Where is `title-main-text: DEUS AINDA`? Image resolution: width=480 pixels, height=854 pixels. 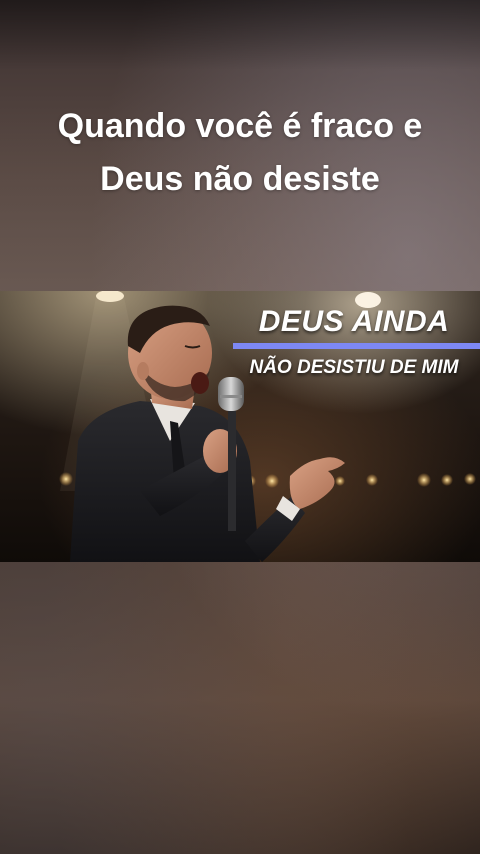
title-main-text: DEUS AINDA is located at coordinates (354, 321).